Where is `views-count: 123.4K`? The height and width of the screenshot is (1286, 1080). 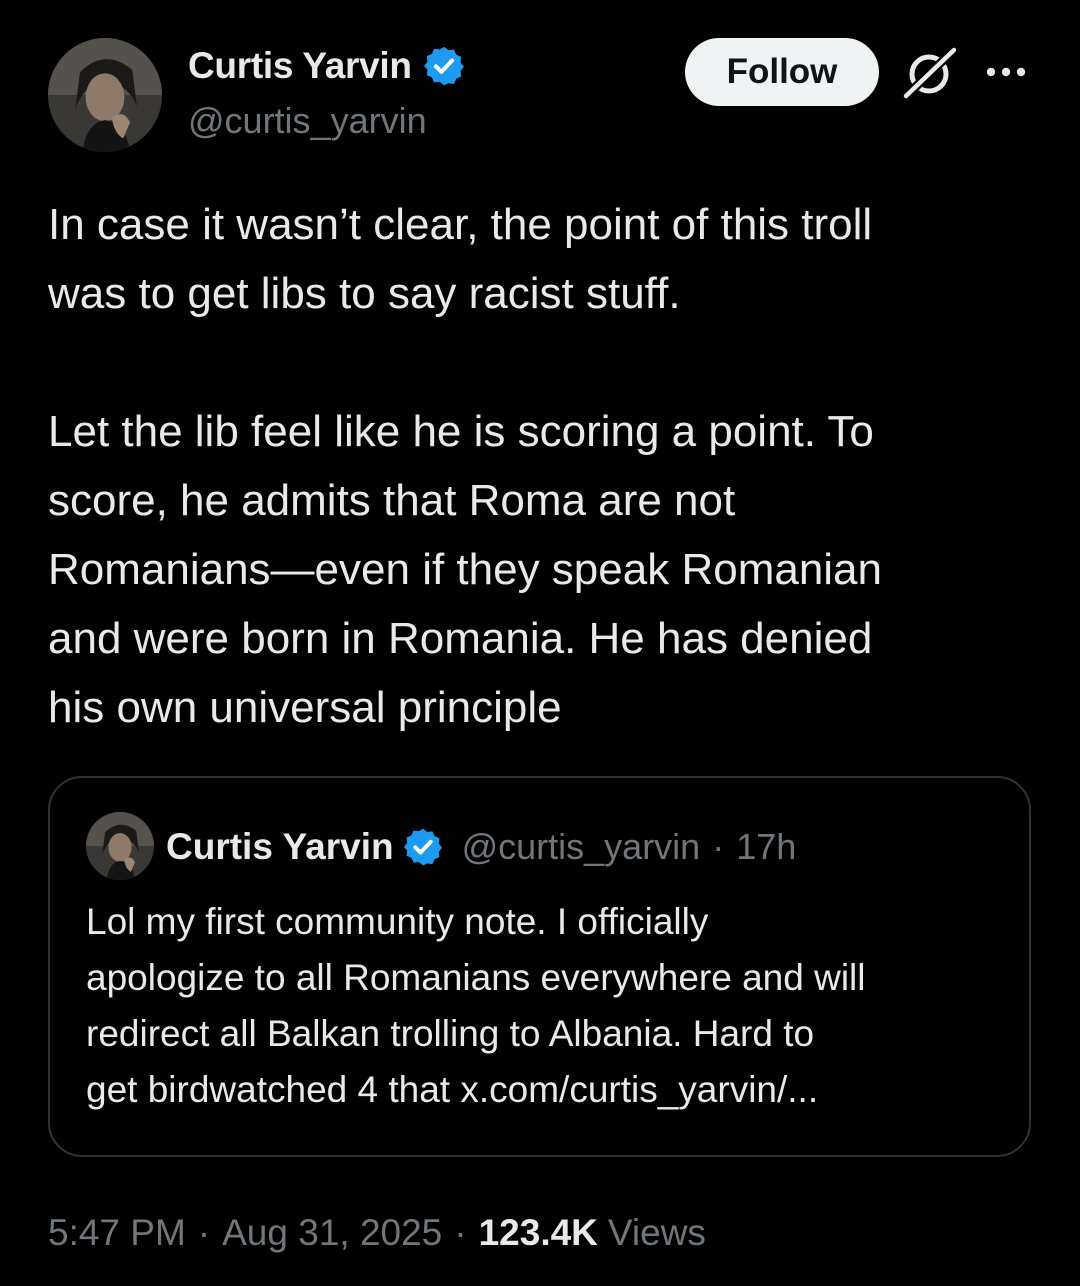
views-count: 123.4K is located at coordinates (538, 1233).